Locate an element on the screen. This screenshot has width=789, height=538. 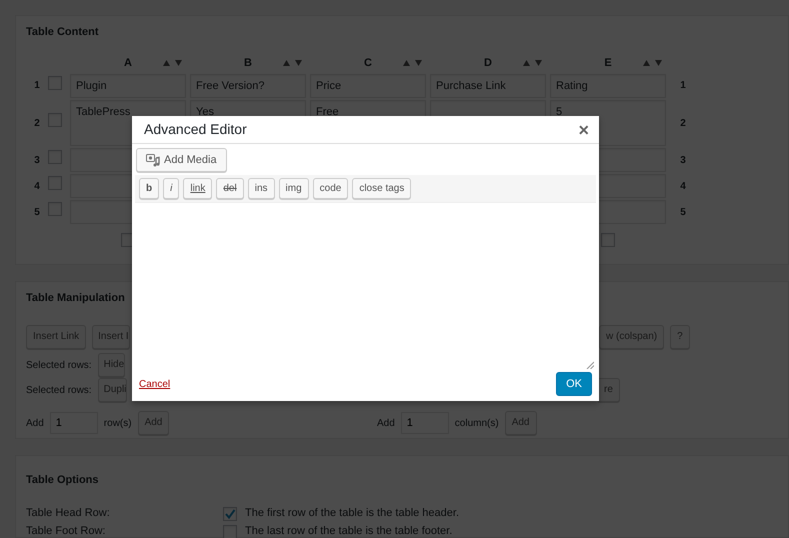
quicktag-button: b is located at coordinates (149, 188).